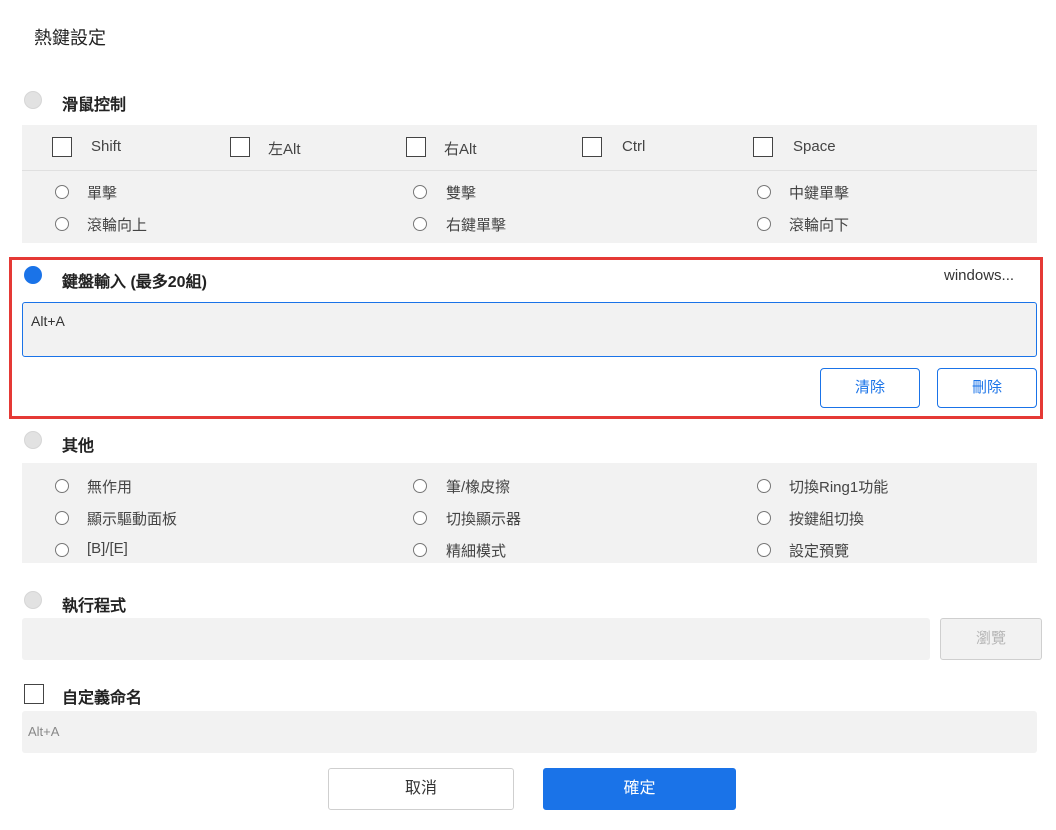 This screenshot has width=1056, height=830. I want to click on option-settings-preview-radio, so click(764, 550).